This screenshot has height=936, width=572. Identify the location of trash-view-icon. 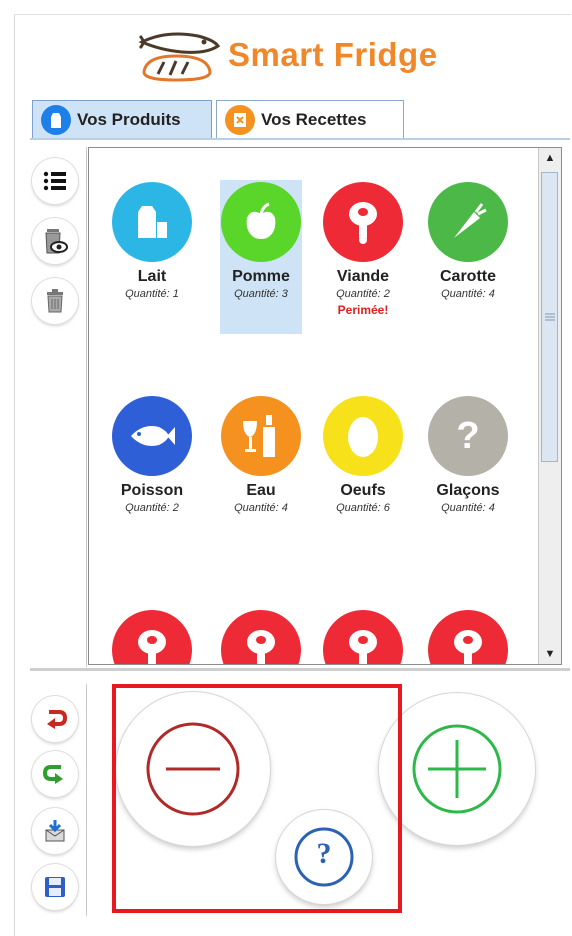
(56, 241).